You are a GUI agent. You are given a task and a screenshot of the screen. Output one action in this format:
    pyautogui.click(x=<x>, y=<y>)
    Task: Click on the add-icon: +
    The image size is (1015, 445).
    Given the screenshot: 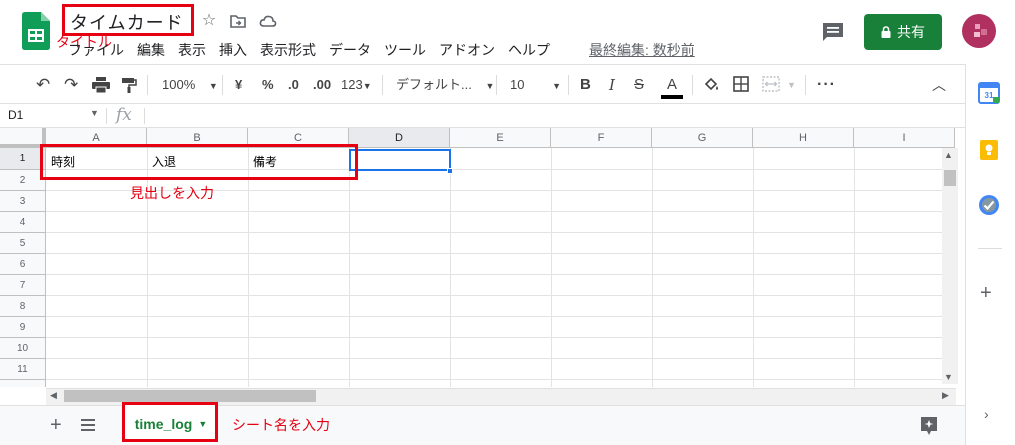 What is the action you would take?
    pyautogui.click(x=986, y=293)
    